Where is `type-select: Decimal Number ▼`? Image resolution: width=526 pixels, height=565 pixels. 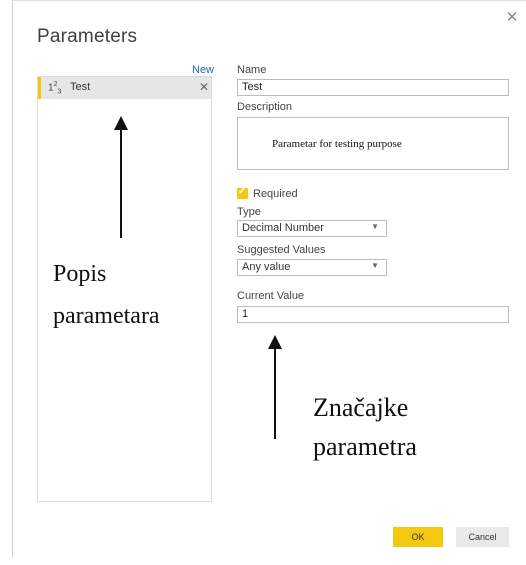 type-select: Decimal Number ▼ is located at coordinates (312, 228).